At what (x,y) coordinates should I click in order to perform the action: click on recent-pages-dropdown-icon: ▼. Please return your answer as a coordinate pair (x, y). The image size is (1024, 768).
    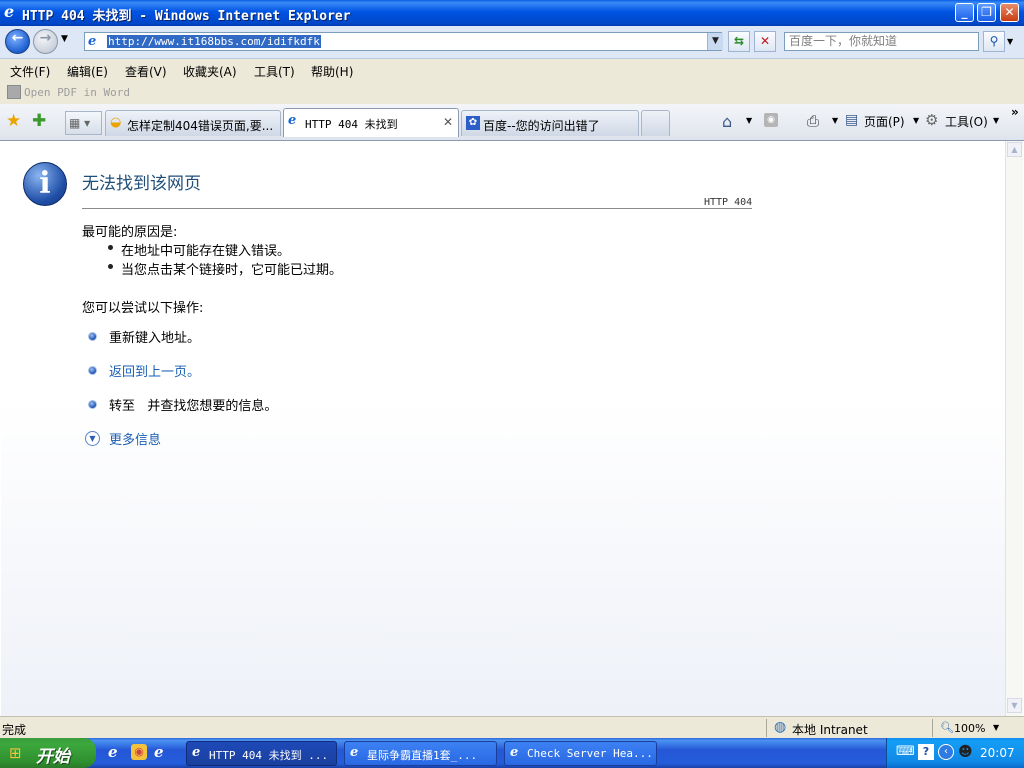
    Looking at the image, I should click on (64, 39).